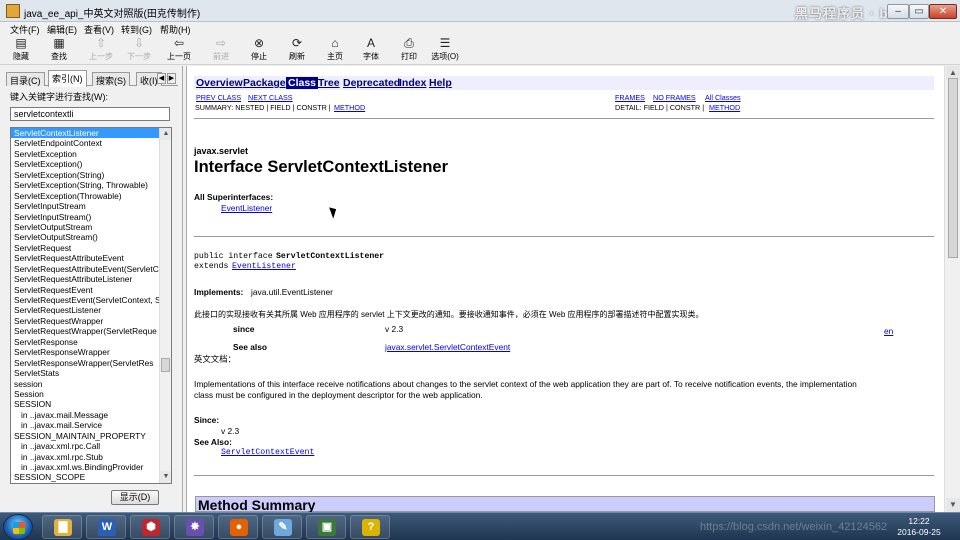  What do you see at coordinates (59, 50) in the screenshot?
I see `toolbar-button-1: ▦ 查找` at bounding box center [59, 50].